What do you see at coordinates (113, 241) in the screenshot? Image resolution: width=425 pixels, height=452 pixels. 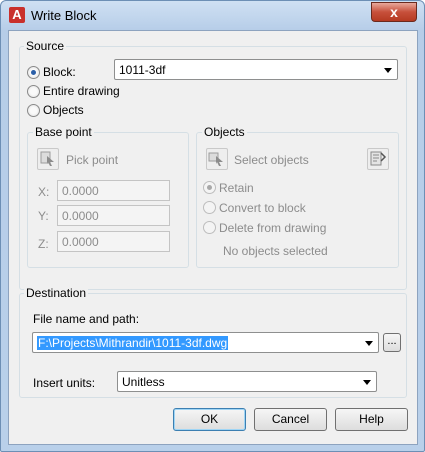 I see `z-coordinate-field: 0.0000` at bounding box center [113, 241].